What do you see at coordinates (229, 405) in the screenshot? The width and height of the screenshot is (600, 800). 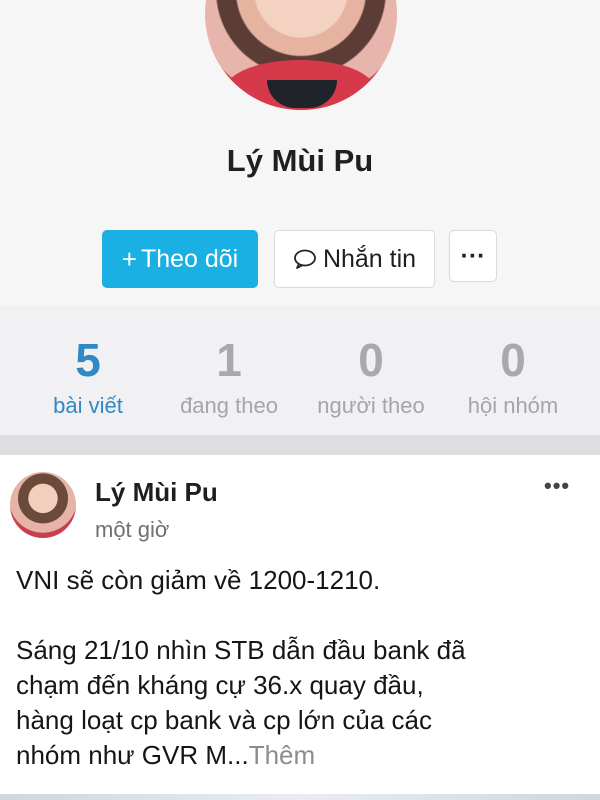 I see `stat-following-label: đang theo` at bounding box center [229, 405].